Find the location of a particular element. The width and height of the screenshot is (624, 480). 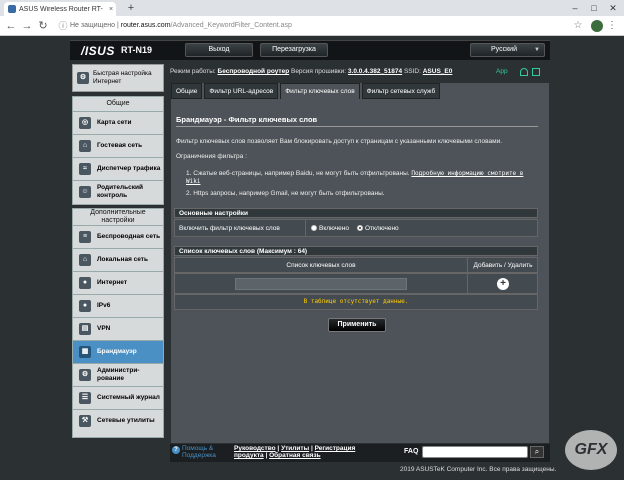

sidebar-item-ipv6: ● IPv6 is located at coordinates (118, 305).